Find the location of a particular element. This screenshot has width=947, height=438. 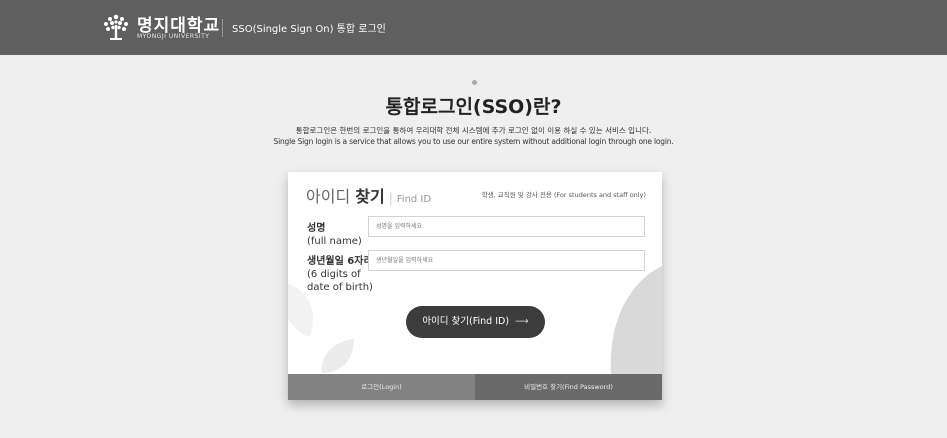

service-title: SSO(Single Sign On) 통합 로그인 is located at coordinates (309, 29).